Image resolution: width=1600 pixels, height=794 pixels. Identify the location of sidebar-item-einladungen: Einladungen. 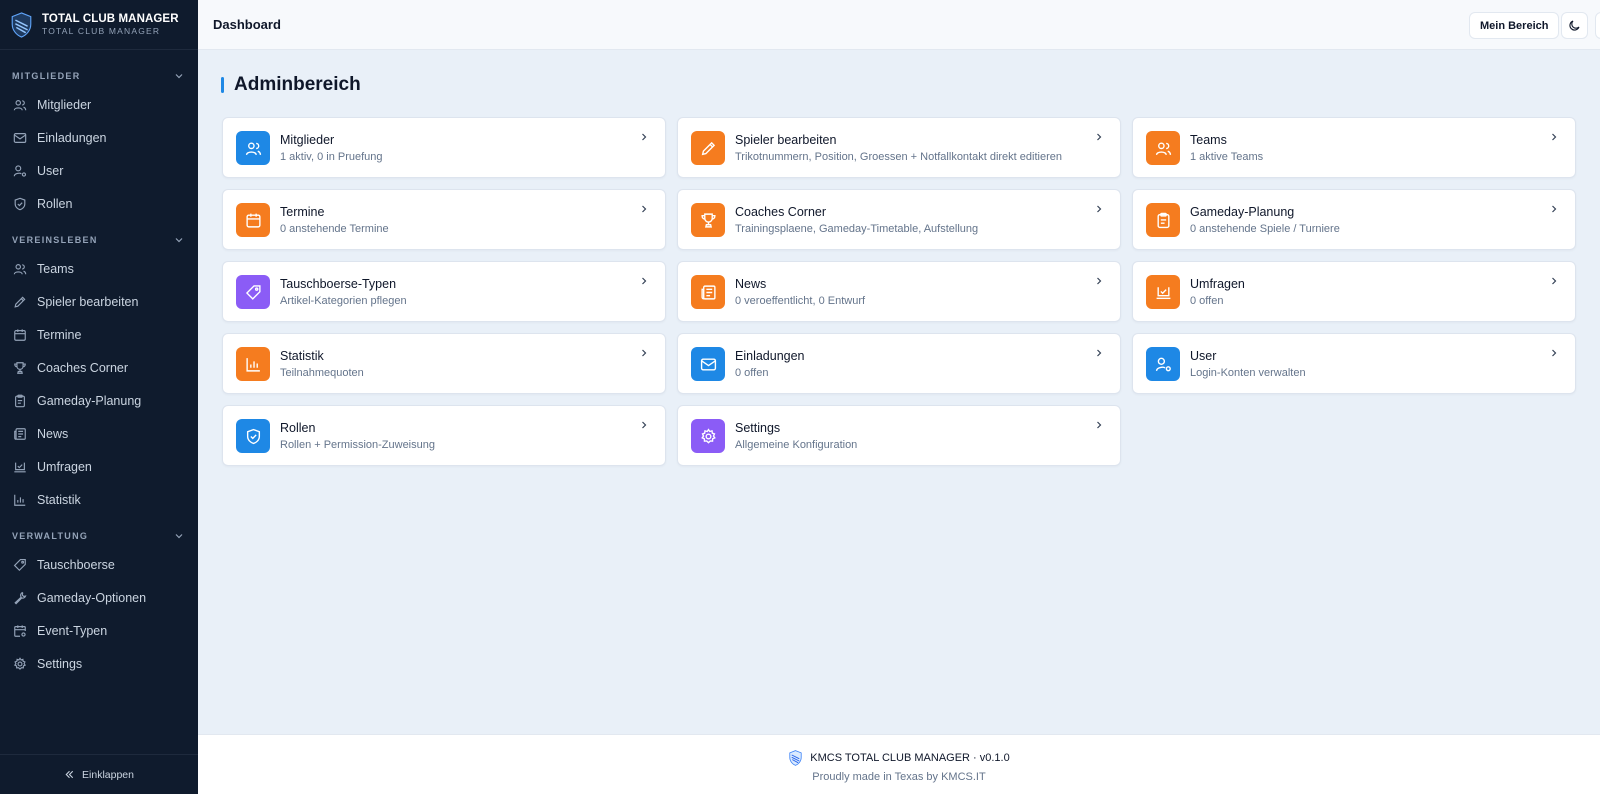
(99, 138).